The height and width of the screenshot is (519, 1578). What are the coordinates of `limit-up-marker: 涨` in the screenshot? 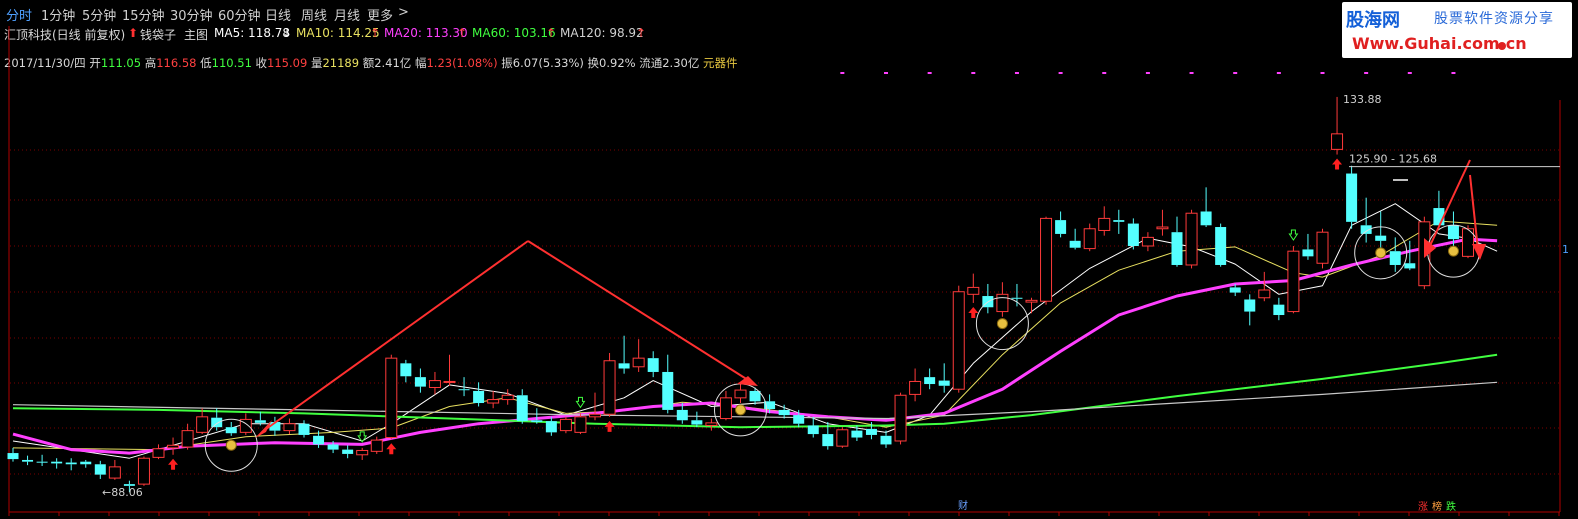 It's located at (1423, 507).